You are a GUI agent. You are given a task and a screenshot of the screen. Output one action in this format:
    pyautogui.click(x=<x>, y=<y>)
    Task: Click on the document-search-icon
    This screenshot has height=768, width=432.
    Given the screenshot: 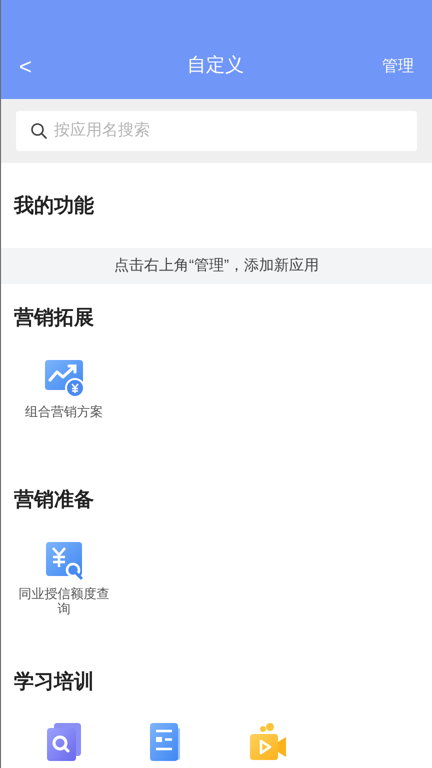 What is the action you would take?
    pyautogui.click(x=64, y=742)
    